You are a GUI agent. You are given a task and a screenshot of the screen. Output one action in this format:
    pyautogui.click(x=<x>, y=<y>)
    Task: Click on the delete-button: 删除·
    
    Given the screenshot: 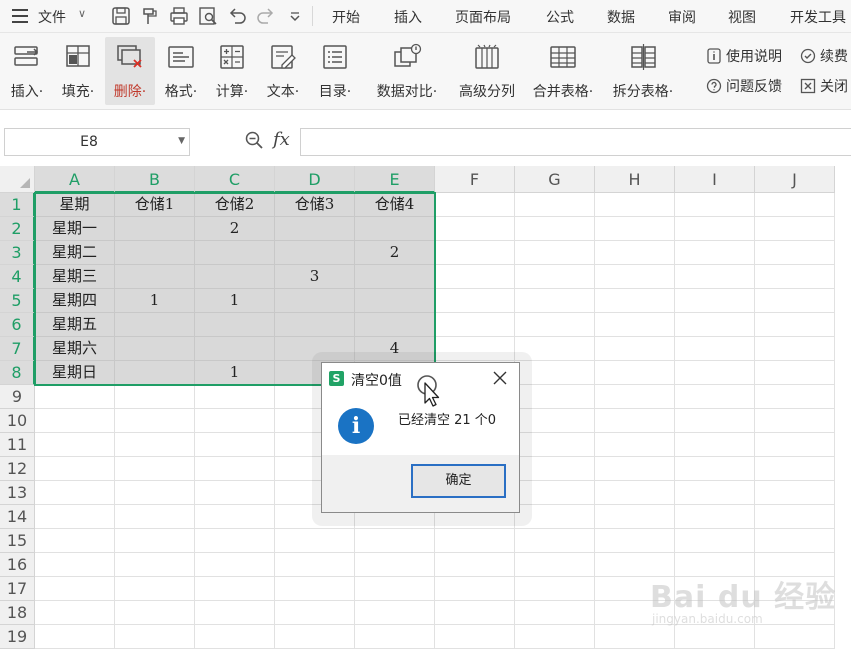 What is the action you would take?
    pyautogui.click(x=130, y=71)
    